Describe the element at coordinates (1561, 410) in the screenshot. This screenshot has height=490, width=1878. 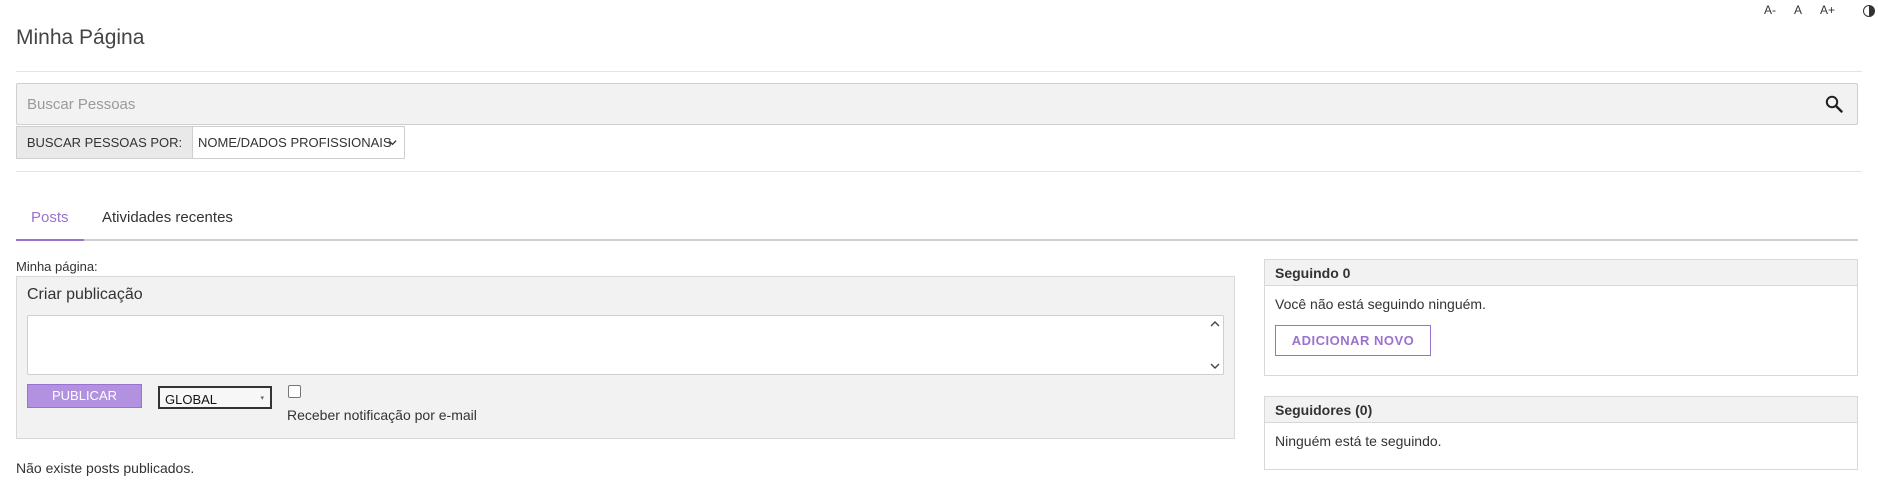
I see `followers-title: Seguidores (0)` at that location.